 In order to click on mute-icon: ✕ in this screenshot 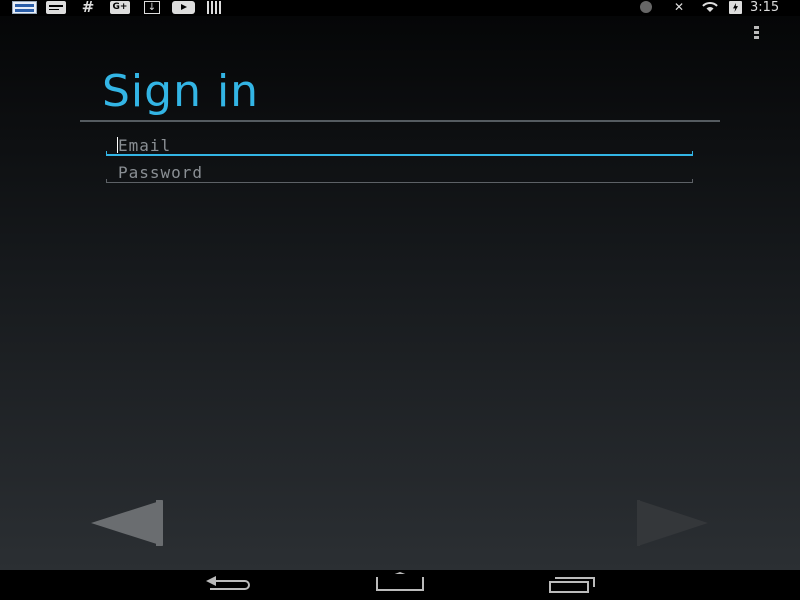, I will do `click(679, 7)`.